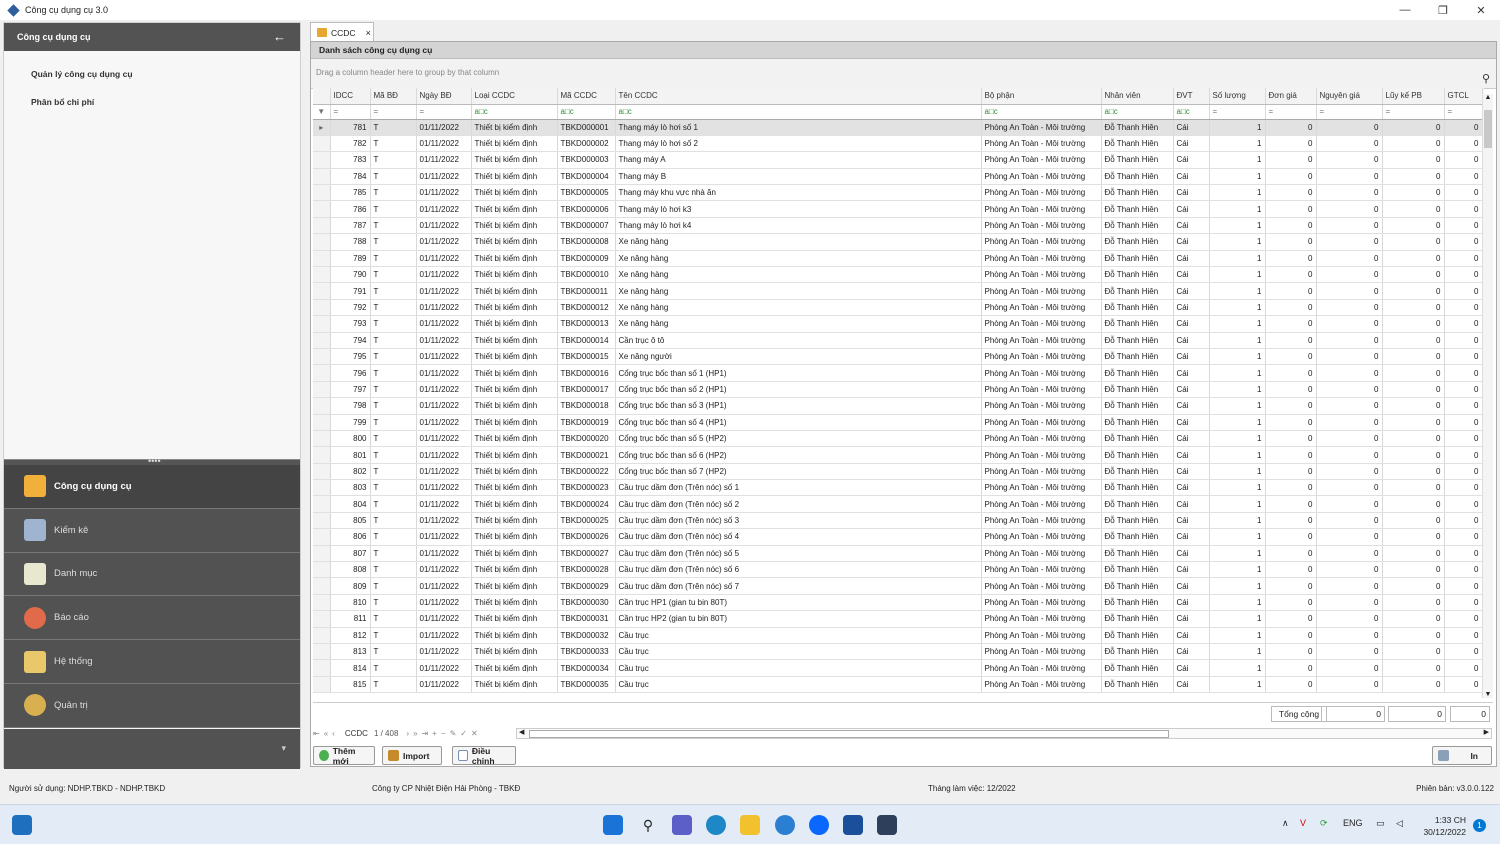  I want to click on scroll-thumb, so click(1488, 129).